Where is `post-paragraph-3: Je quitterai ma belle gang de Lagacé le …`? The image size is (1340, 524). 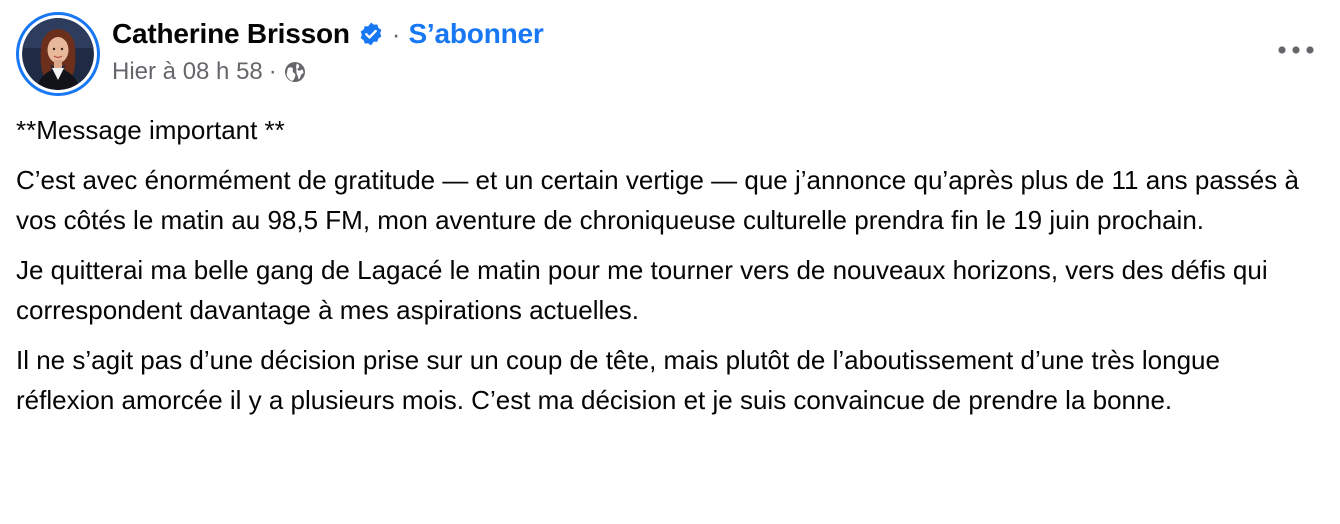
post-paragraph-3: Je quitterai ma belle gang de Lagacé le … is located at coordinates (642, 290).